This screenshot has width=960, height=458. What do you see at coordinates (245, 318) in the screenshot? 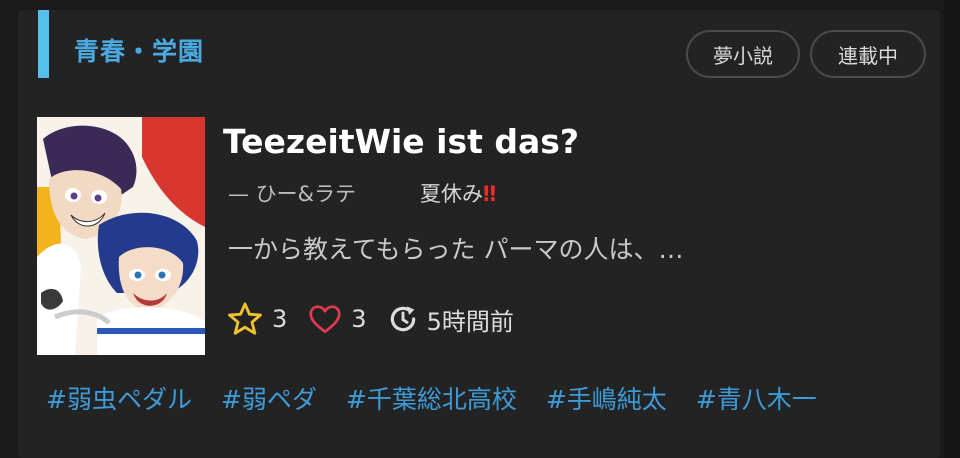
I see `star-icon` at bounding box center [245, 318].